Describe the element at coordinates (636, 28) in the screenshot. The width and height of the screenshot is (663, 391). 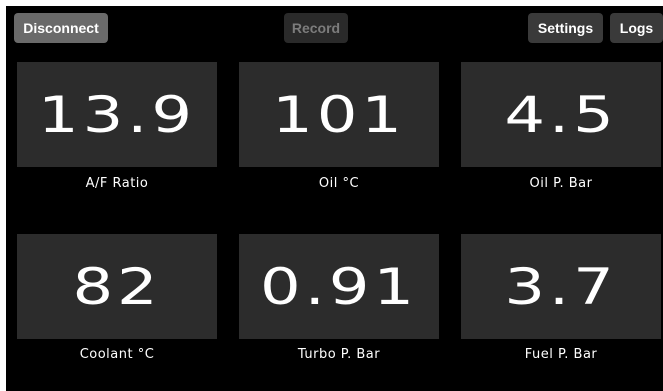
I see `logs-button: Logs` at that location.